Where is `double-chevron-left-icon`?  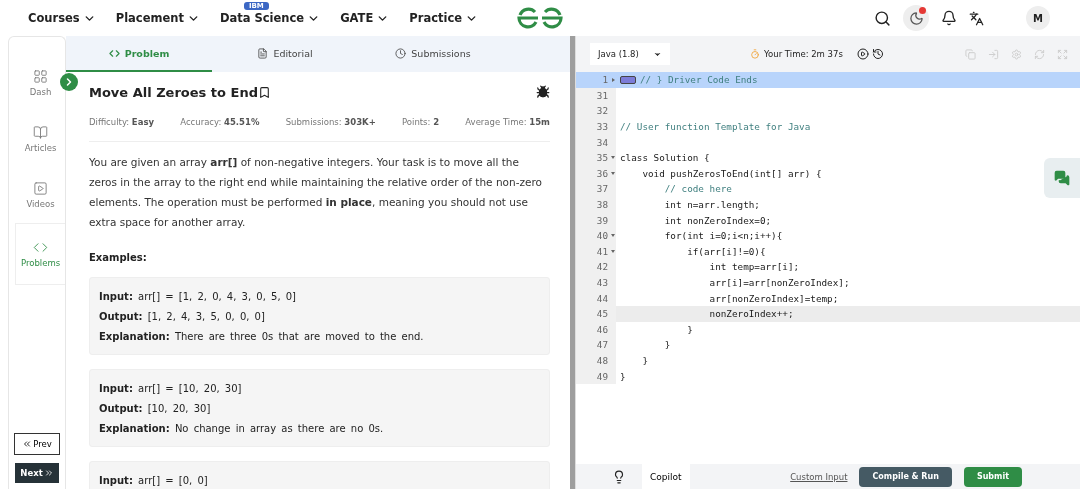 double-chevron-left-icon is located at coordinates (27, 444).